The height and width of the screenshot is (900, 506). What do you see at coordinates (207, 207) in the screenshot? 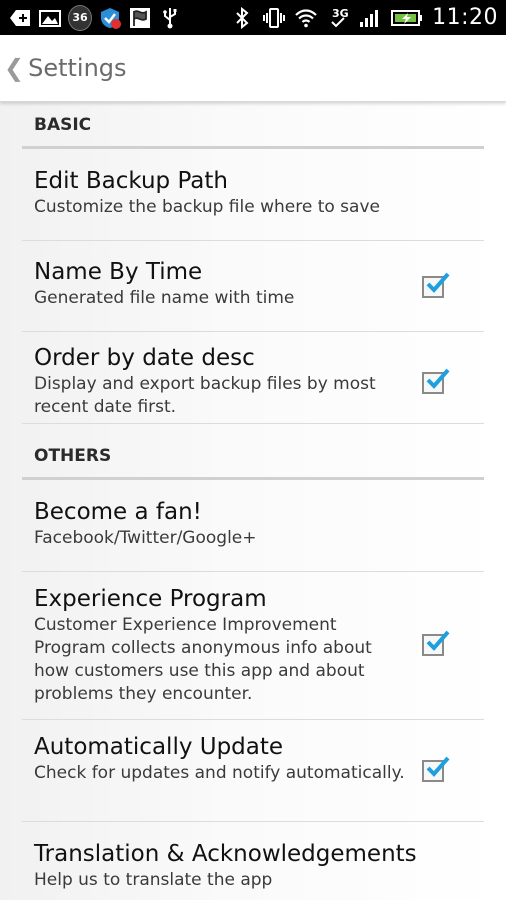
I see `setting-subtitle: Customize the backup file where to save` at bounding box center [207, 207].